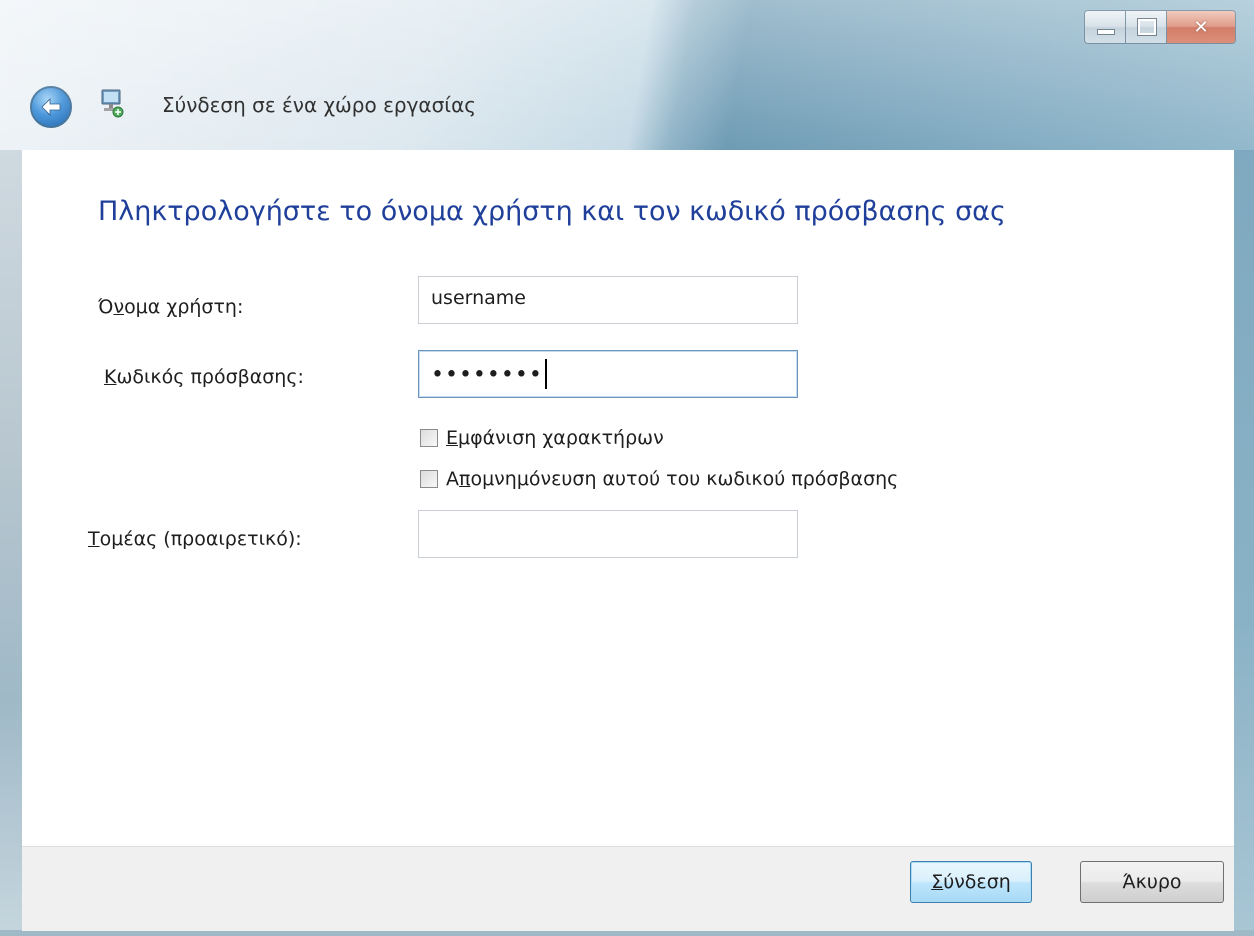 The width and height of the screenshot is (1254, 936). Describe the element at coordinates (1106, 32) in the screenshot. I see `minimize-icon` at that location.